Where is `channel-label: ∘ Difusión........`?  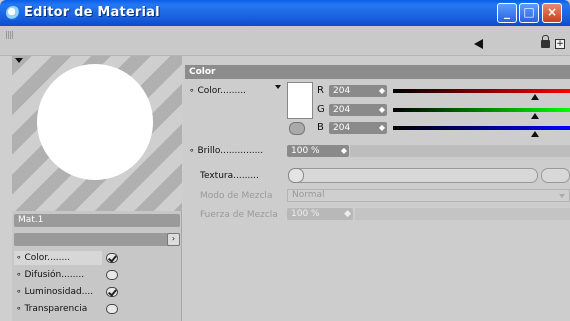 channel-label: ∘ Difusión........ is located at coordinates (50, 275).